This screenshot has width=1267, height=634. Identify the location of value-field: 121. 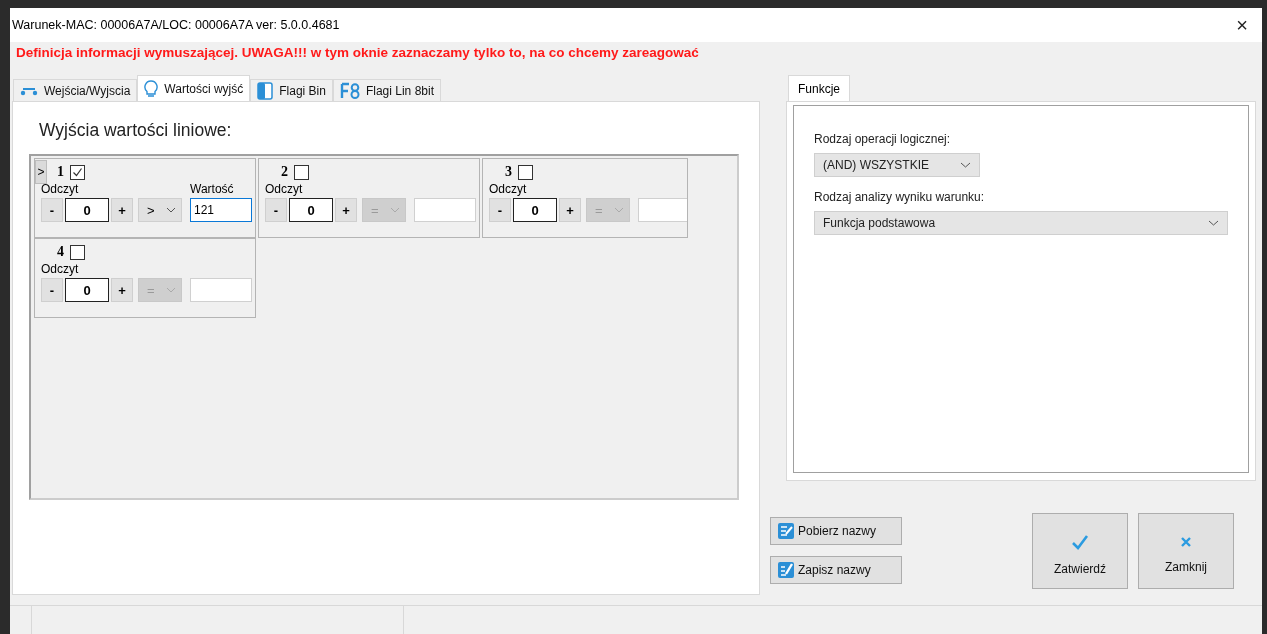
(221, 210).